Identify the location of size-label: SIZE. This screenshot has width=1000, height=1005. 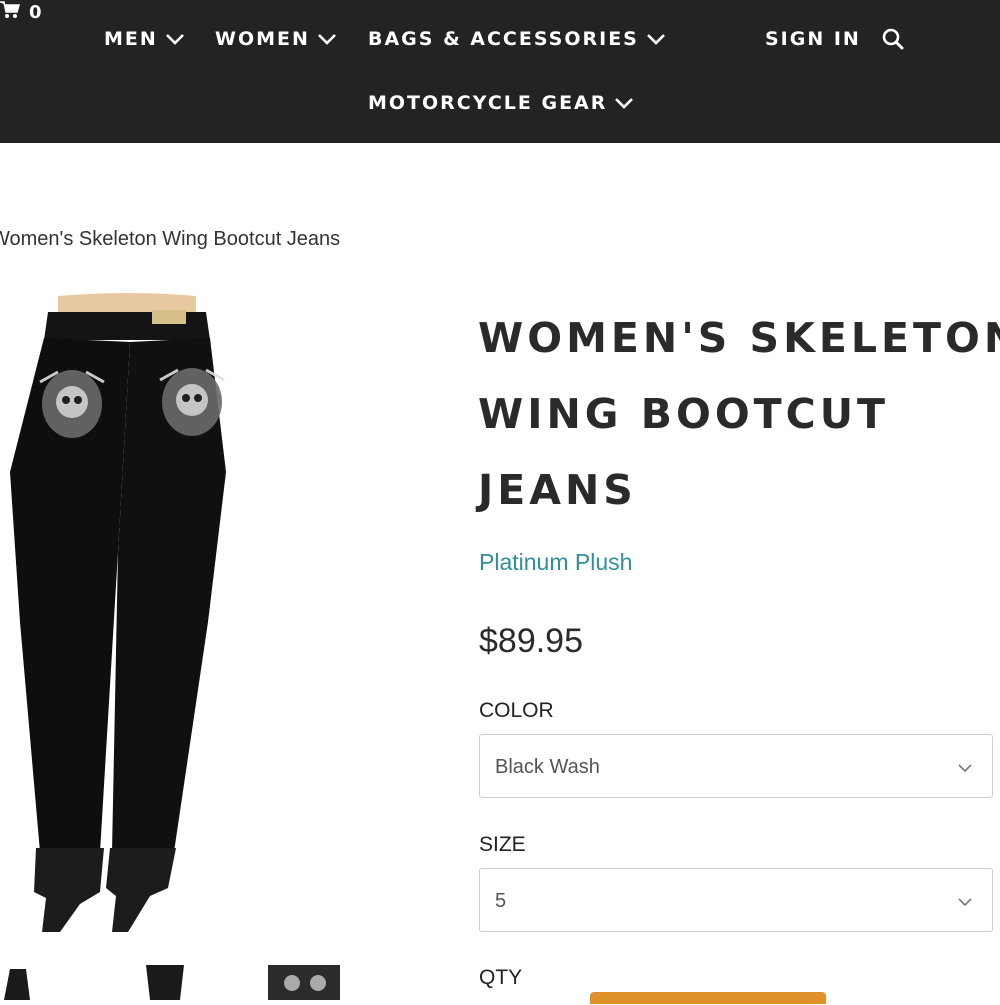
(502, 844).